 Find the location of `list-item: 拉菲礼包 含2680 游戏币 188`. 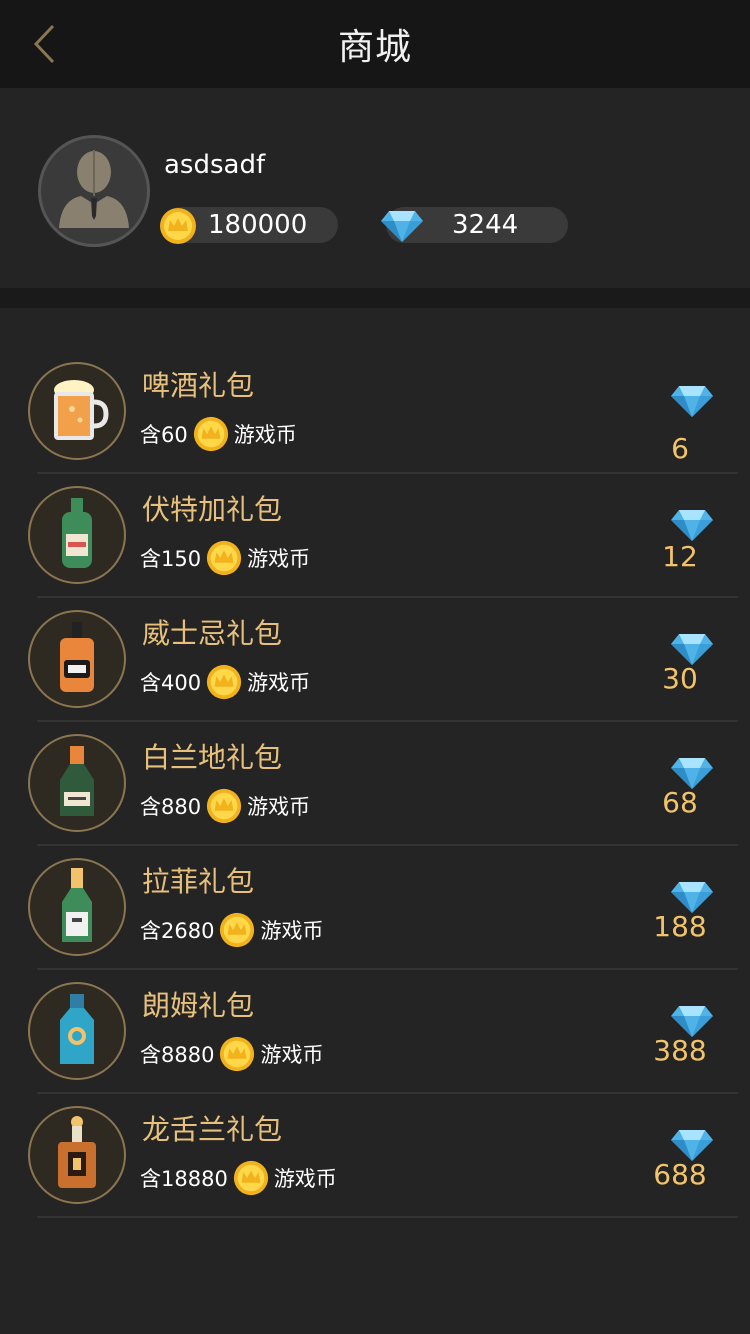

list-item: 拉菲礼包 含2680 游戏币 188 is located at coordinates (375, 908).